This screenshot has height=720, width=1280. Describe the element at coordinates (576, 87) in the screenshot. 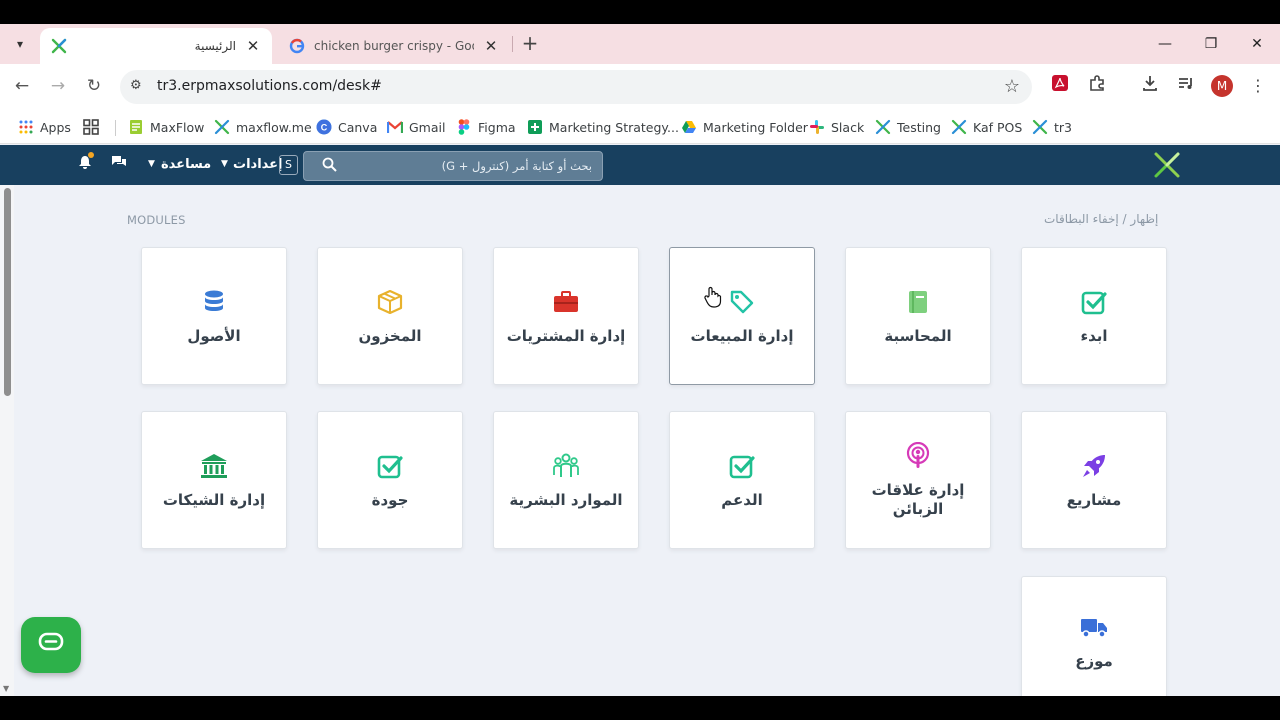

I see `address-bar: ⚙ tr3.erpmaxsolutions.com/desk# ☆` at that location.